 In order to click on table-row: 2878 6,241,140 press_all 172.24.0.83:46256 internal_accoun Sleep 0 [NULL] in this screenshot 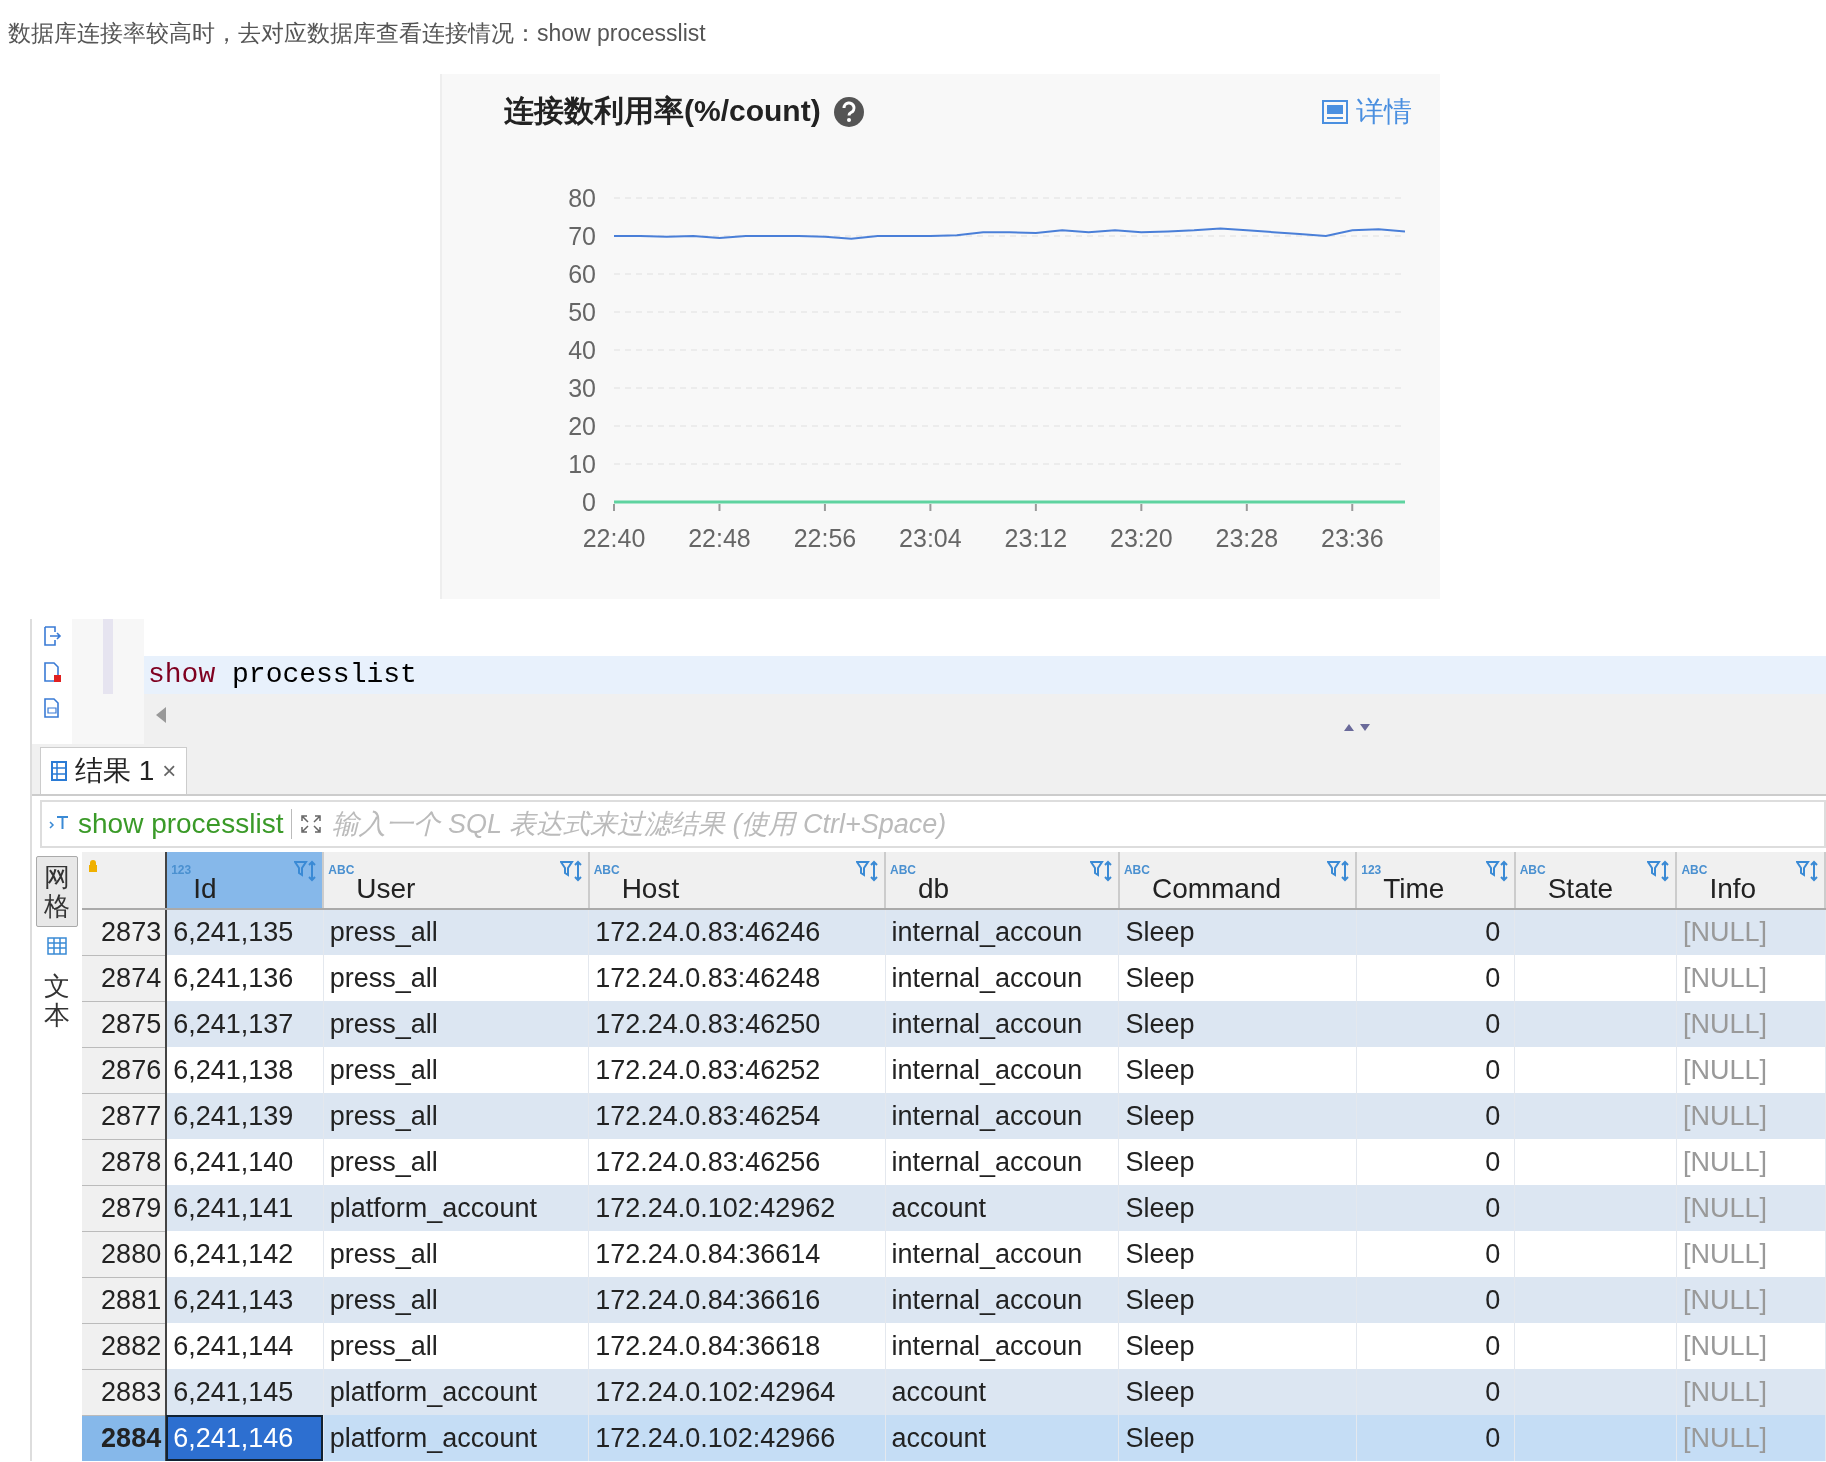, I will do `click(953, 1162)`.